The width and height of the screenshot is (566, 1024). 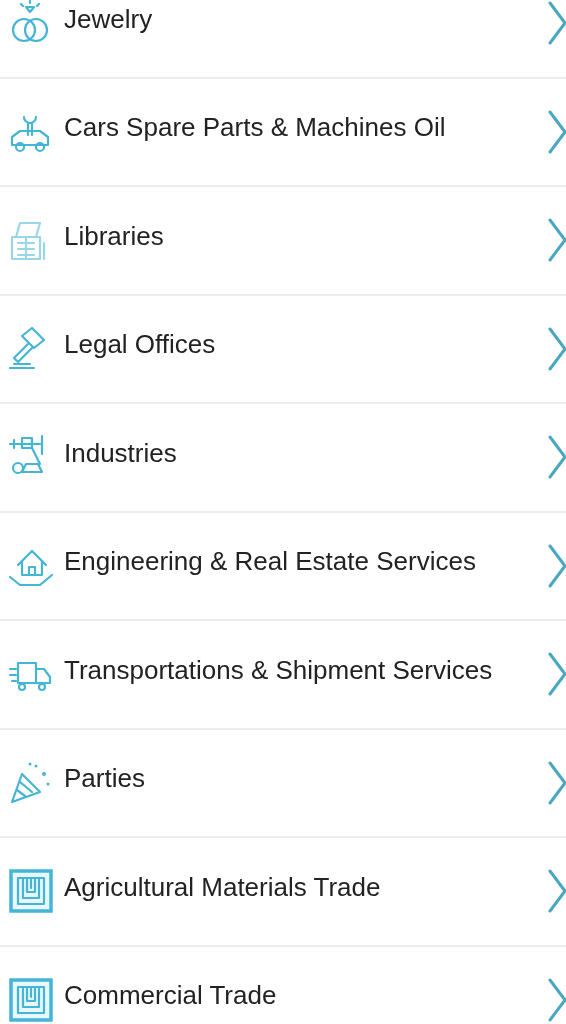 I want to click on category-item: Agricultural Materials Trade, so click(x=283, y=892).